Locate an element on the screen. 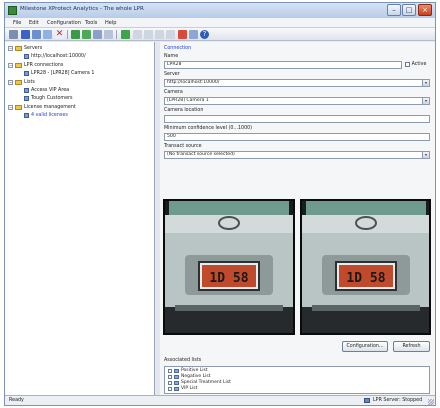  camera-location-input is located at coordinates (297, 119).